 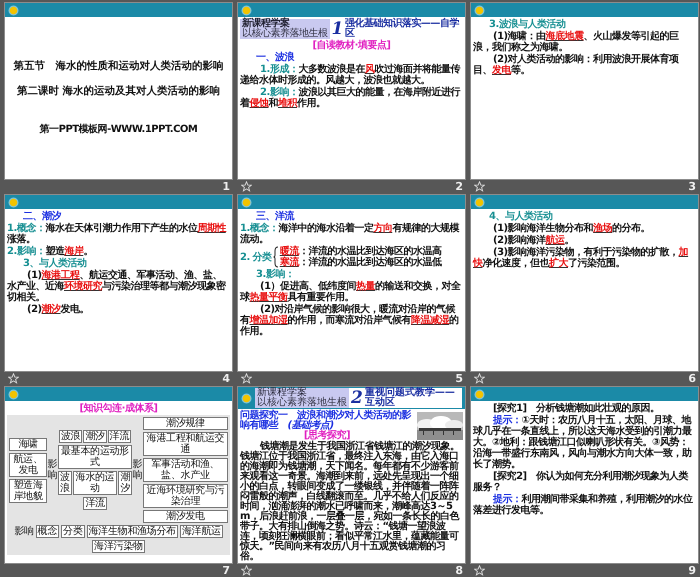 What do you see at coordinates (692, 378) in the screenshot?
I see `slide-number: 6` at bounding box center [692, 378].